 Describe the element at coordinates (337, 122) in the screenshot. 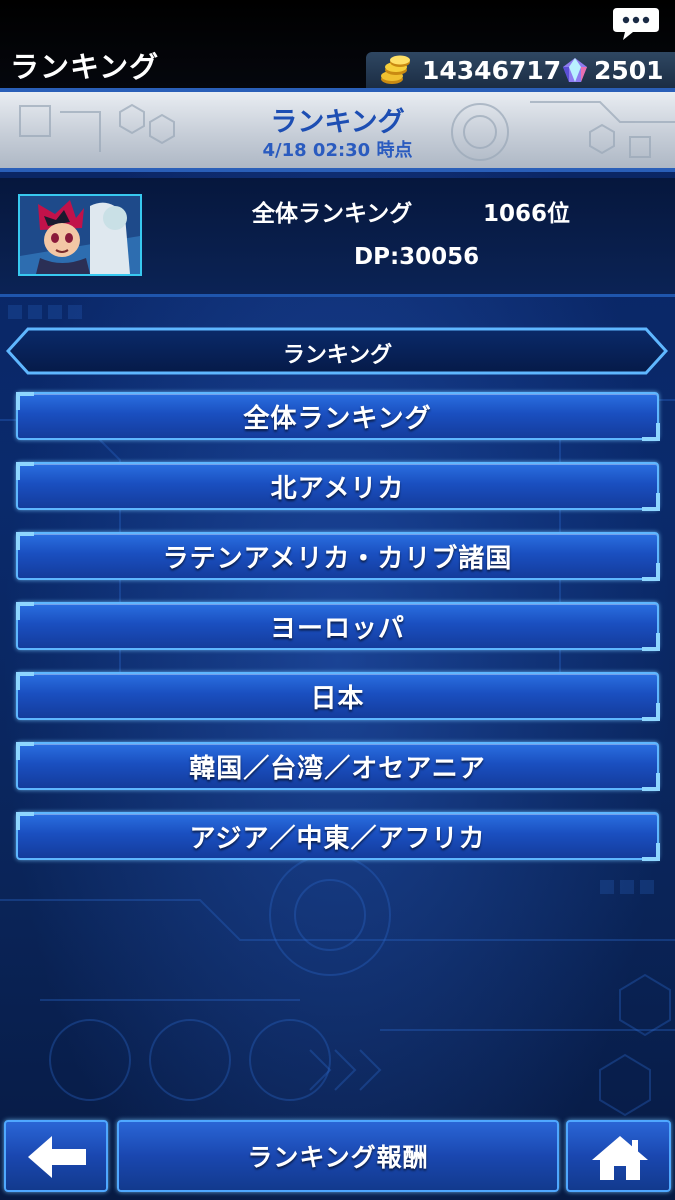

I see `banner-title: ランキング` at that location.